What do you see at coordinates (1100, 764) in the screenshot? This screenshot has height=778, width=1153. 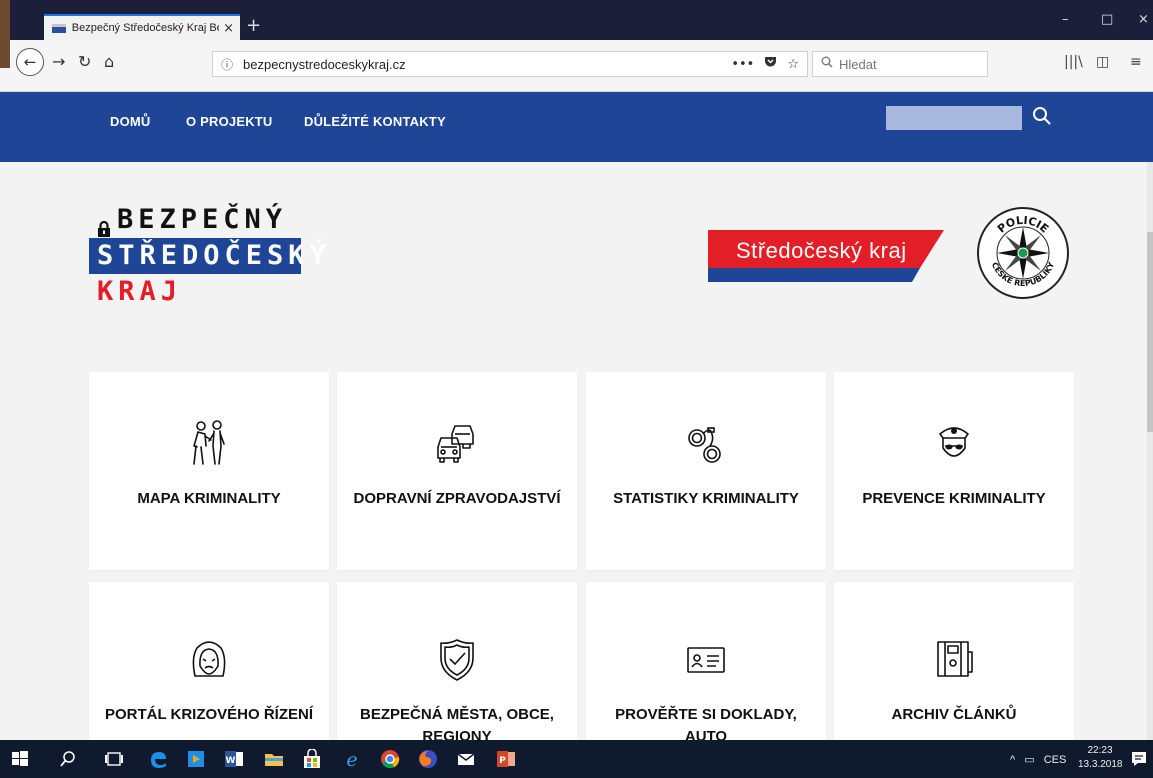 I see `clock-date: 13.3.2018` at bounding box center [1100, 764].